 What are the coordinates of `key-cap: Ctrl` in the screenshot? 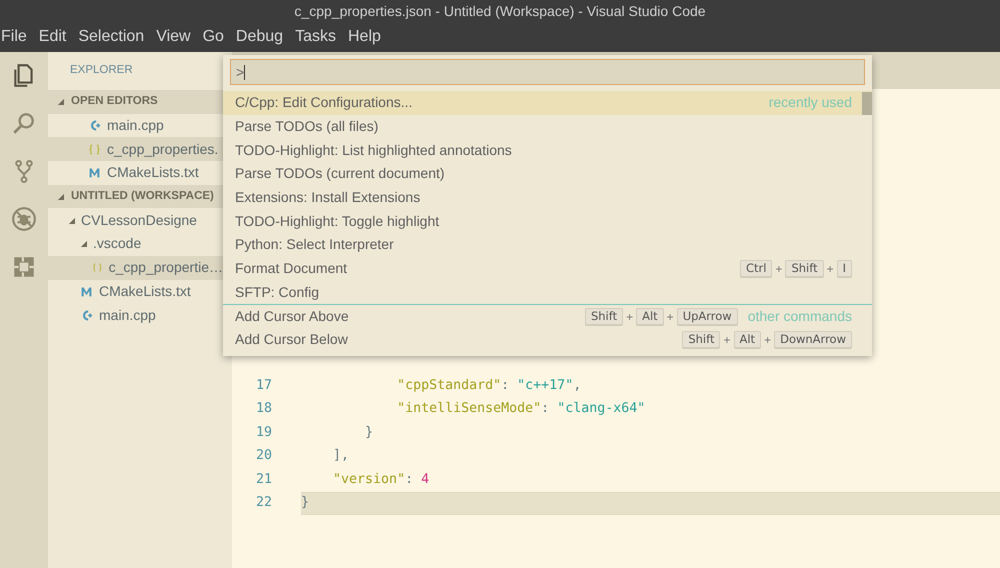 It's located at (756, 269).